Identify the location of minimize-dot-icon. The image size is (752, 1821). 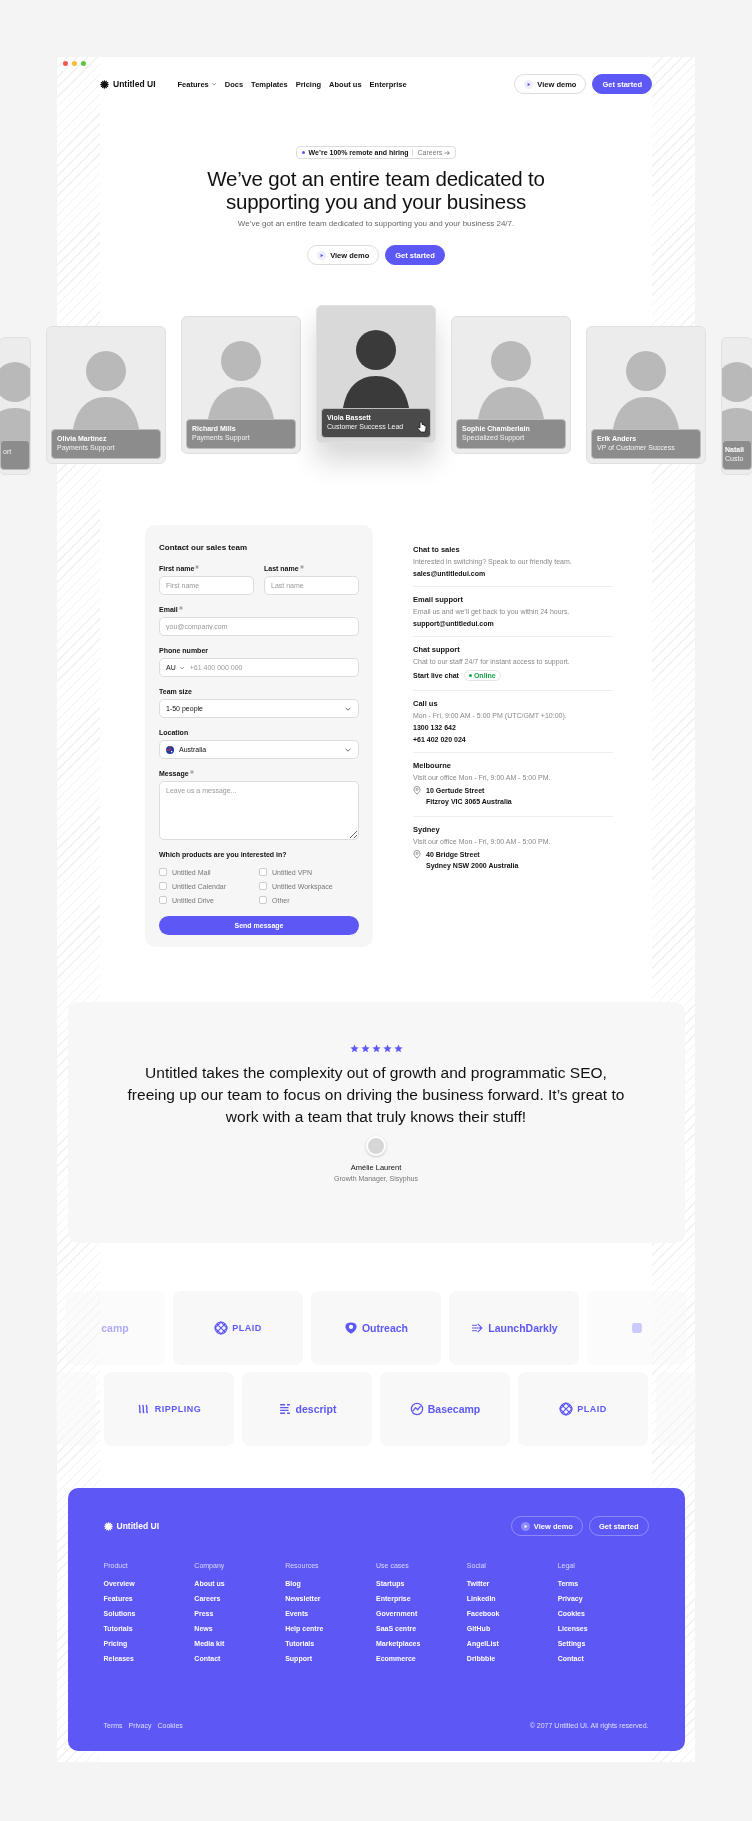
(74, 63).